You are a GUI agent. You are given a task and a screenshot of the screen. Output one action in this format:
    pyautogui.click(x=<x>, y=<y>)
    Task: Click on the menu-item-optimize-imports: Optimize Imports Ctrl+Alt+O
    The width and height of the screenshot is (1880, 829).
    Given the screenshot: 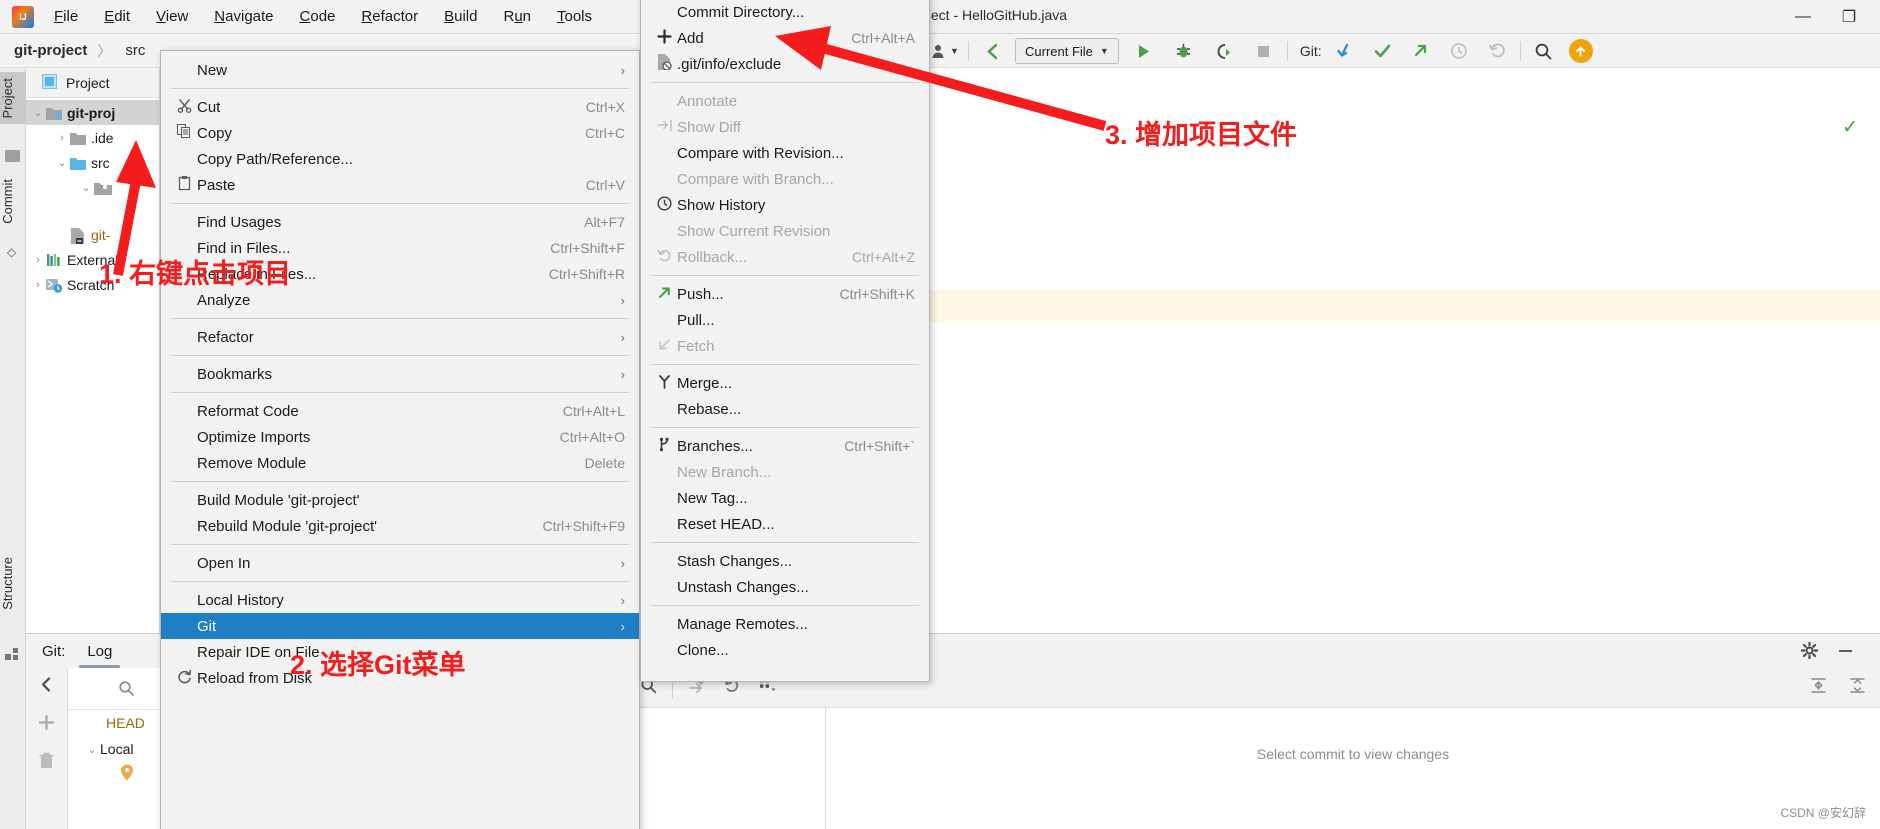 What is the action you would take?
    pyautogui.click(x=400, y=437)
    